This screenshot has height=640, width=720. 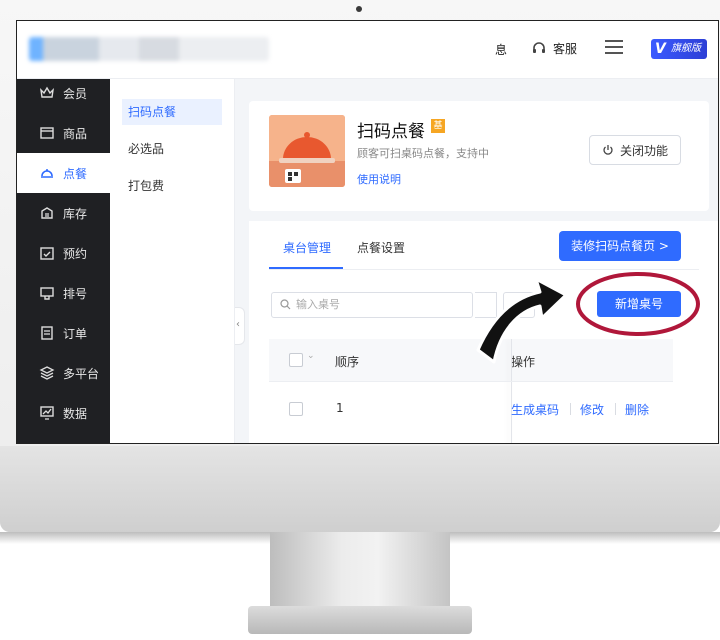 What do you see at coordinates (47, 213) in the screenshot?
I see `inventory-icon` at bounding box center [47, 213].